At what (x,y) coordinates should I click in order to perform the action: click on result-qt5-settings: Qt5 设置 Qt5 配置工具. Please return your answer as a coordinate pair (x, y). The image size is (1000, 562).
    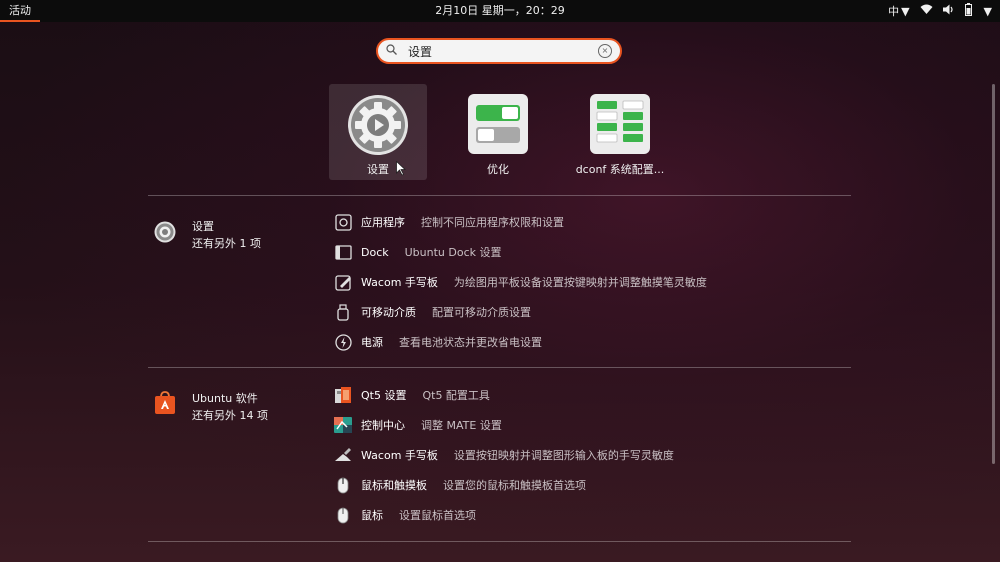
    Looking at the image, I should click on (412, 395).